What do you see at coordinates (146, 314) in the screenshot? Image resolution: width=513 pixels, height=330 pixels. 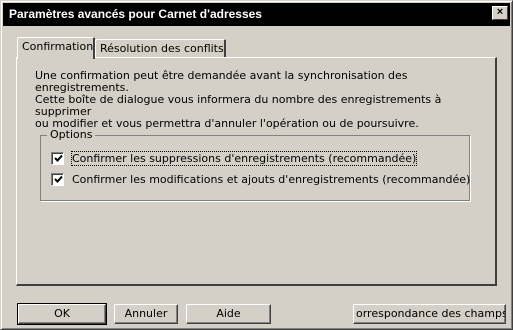 I see `cancel-button: Annuler` at bounding box center [146, 314].